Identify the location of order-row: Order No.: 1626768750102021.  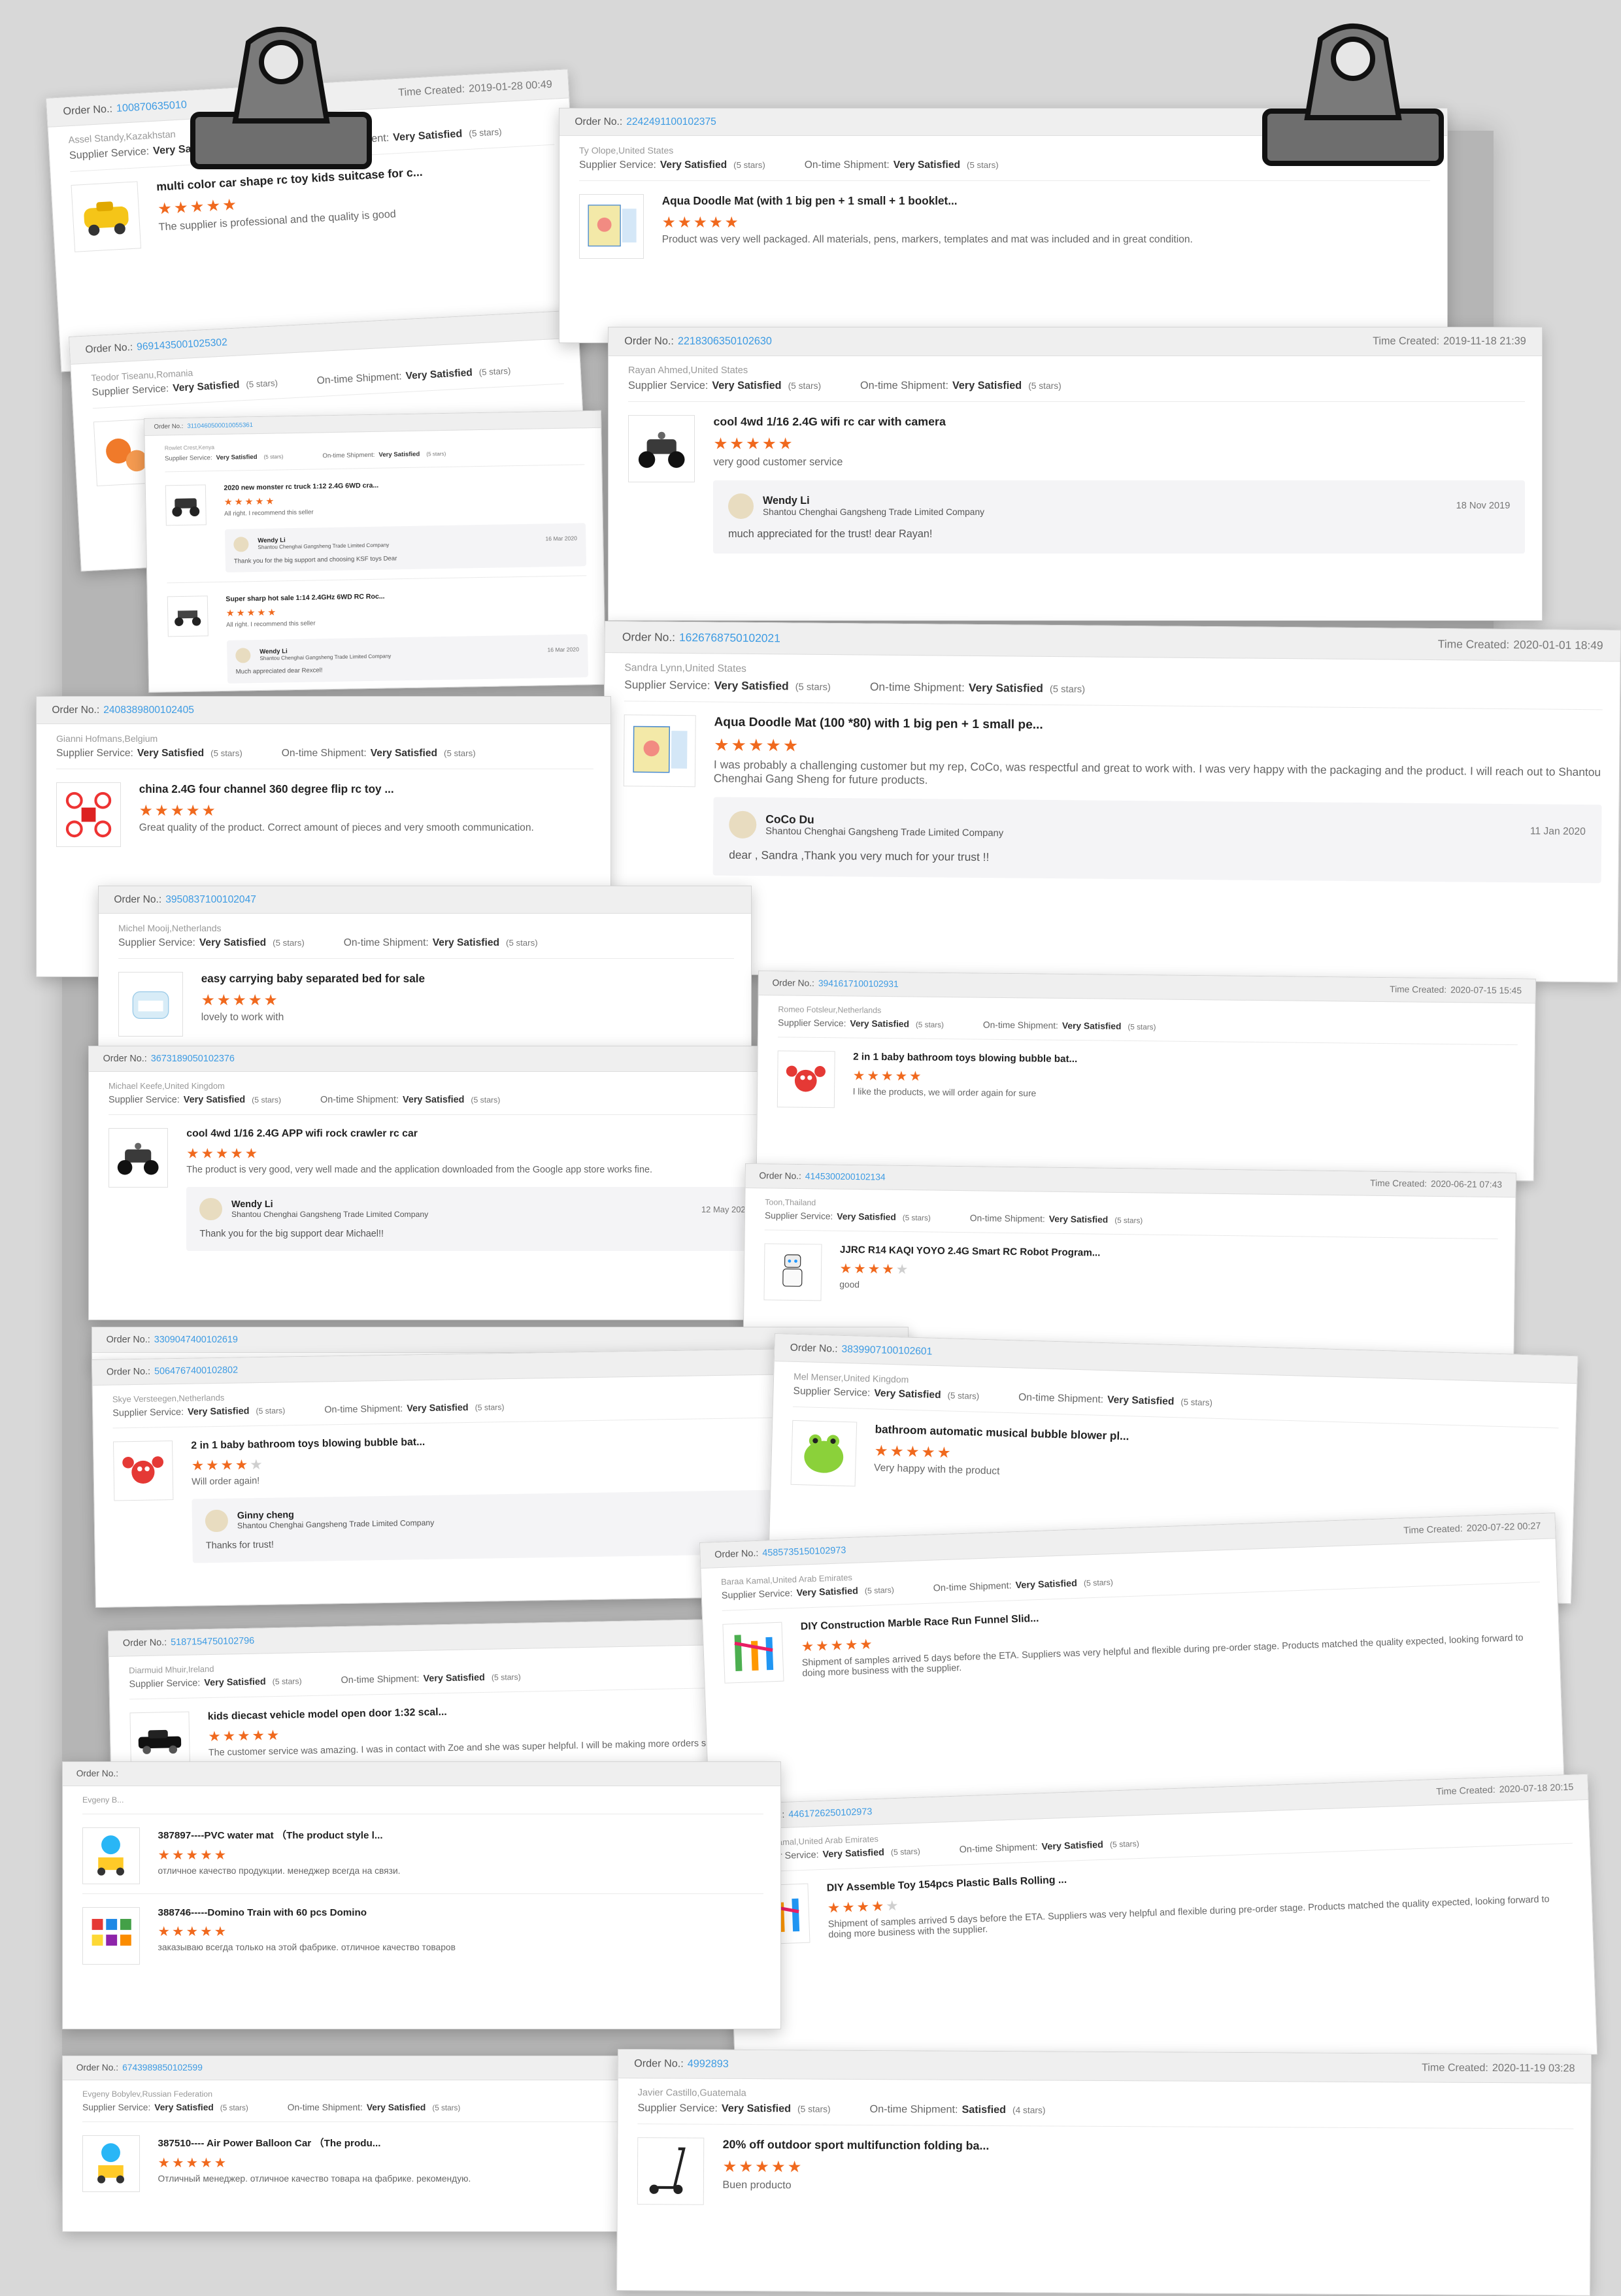
(701, 637).